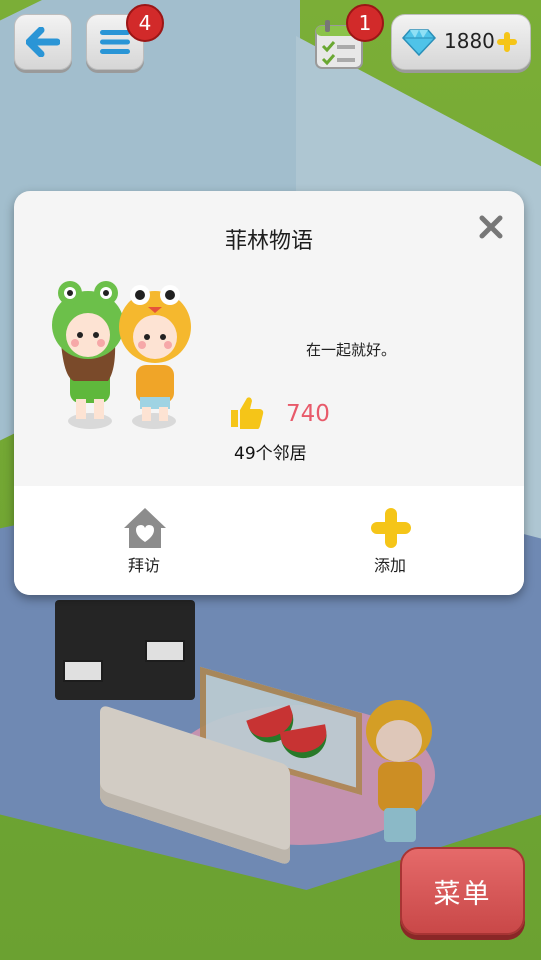 The image size is (541, 960). Describe the element at coordinates (143, 565) in the screenshot. I see `visit-label: 拜访` at that location.